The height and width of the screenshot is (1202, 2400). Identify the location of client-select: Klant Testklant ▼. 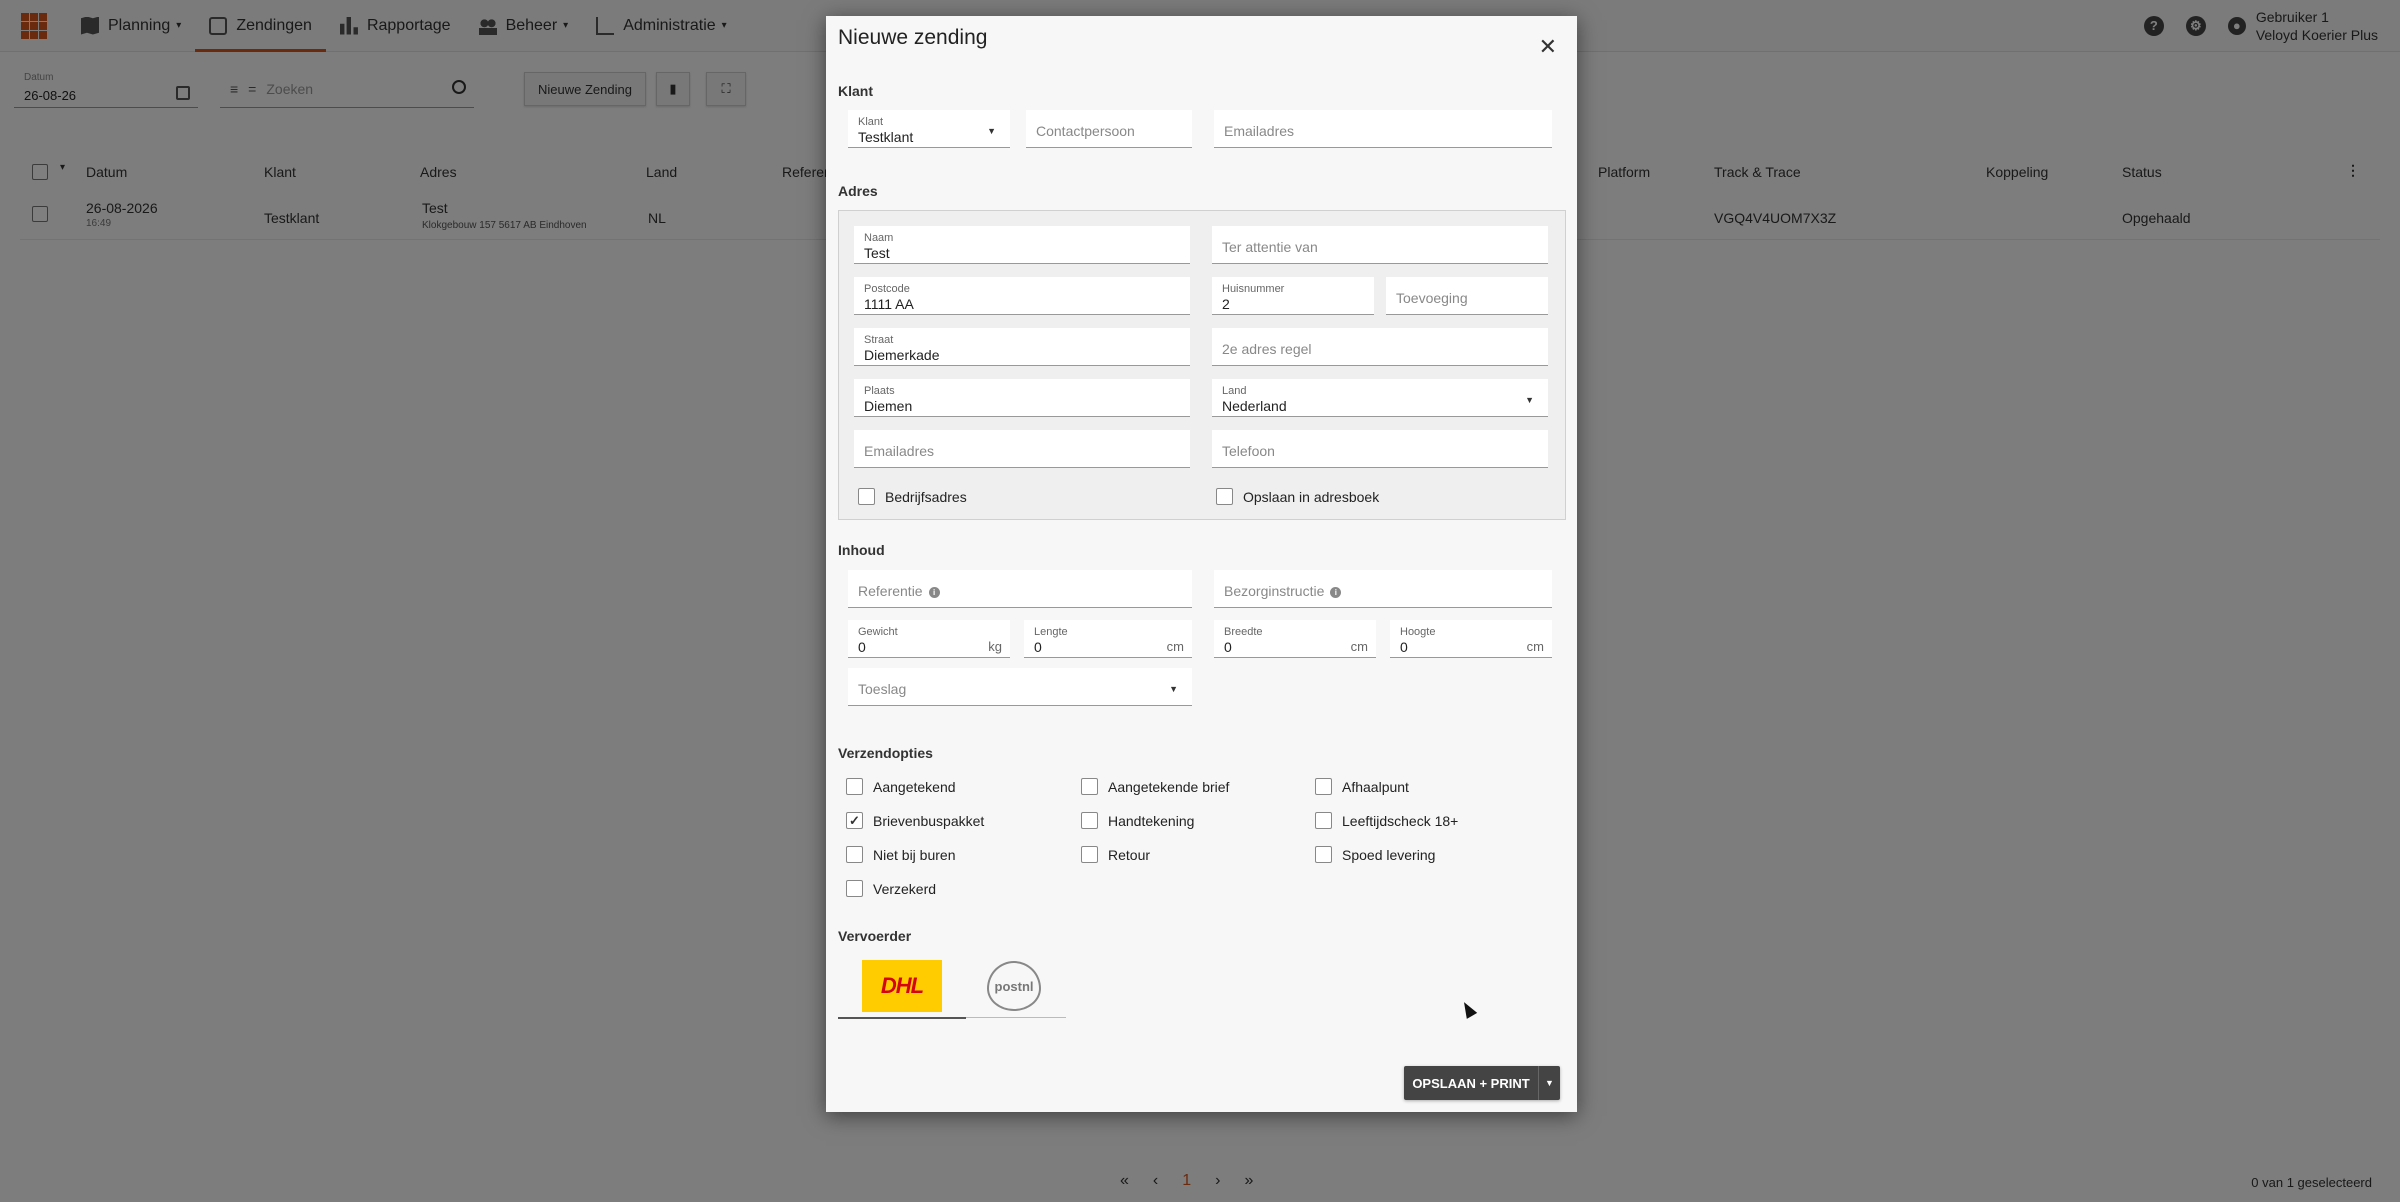
(929, 129).